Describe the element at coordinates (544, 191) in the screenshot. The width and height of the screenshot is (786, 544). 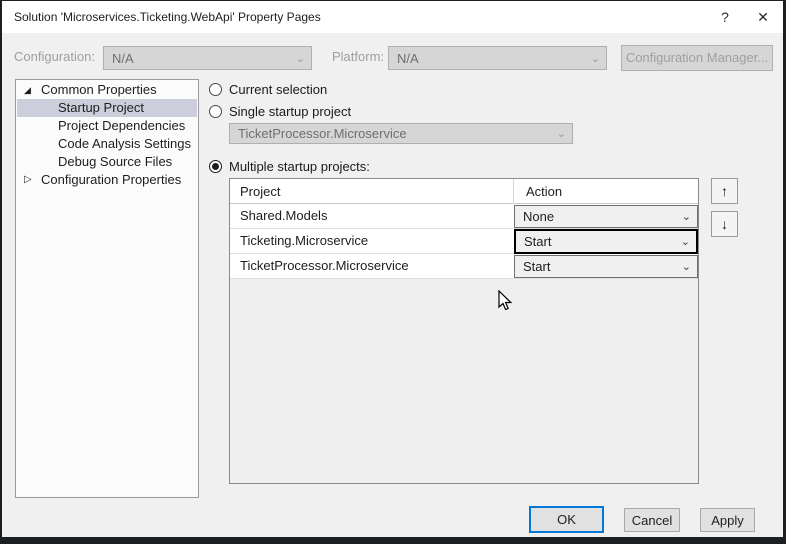
I see `column-header-action: Action` at that location.